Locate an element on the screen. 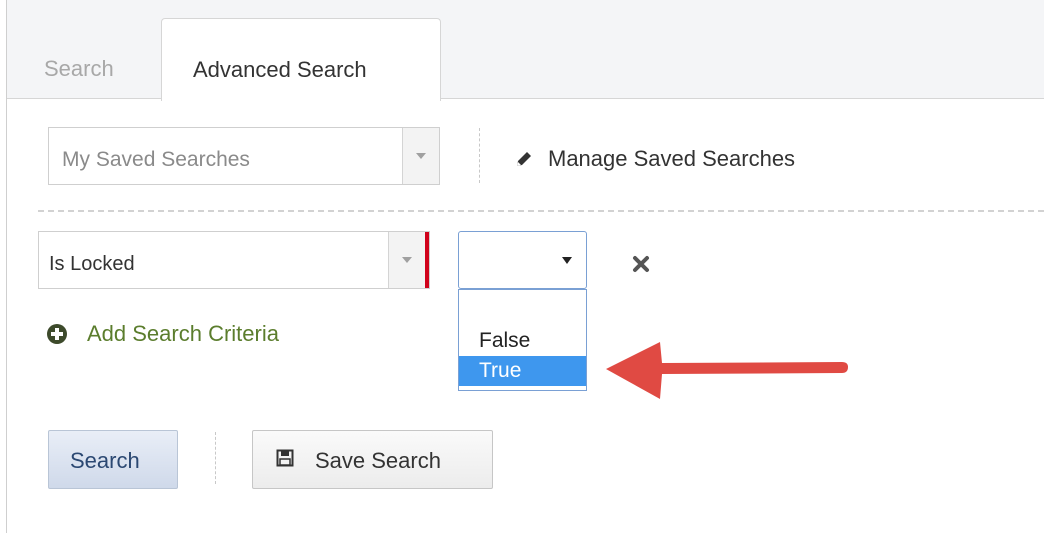  criteria-field-select: Is Locked is located at coordinates (234, 260).